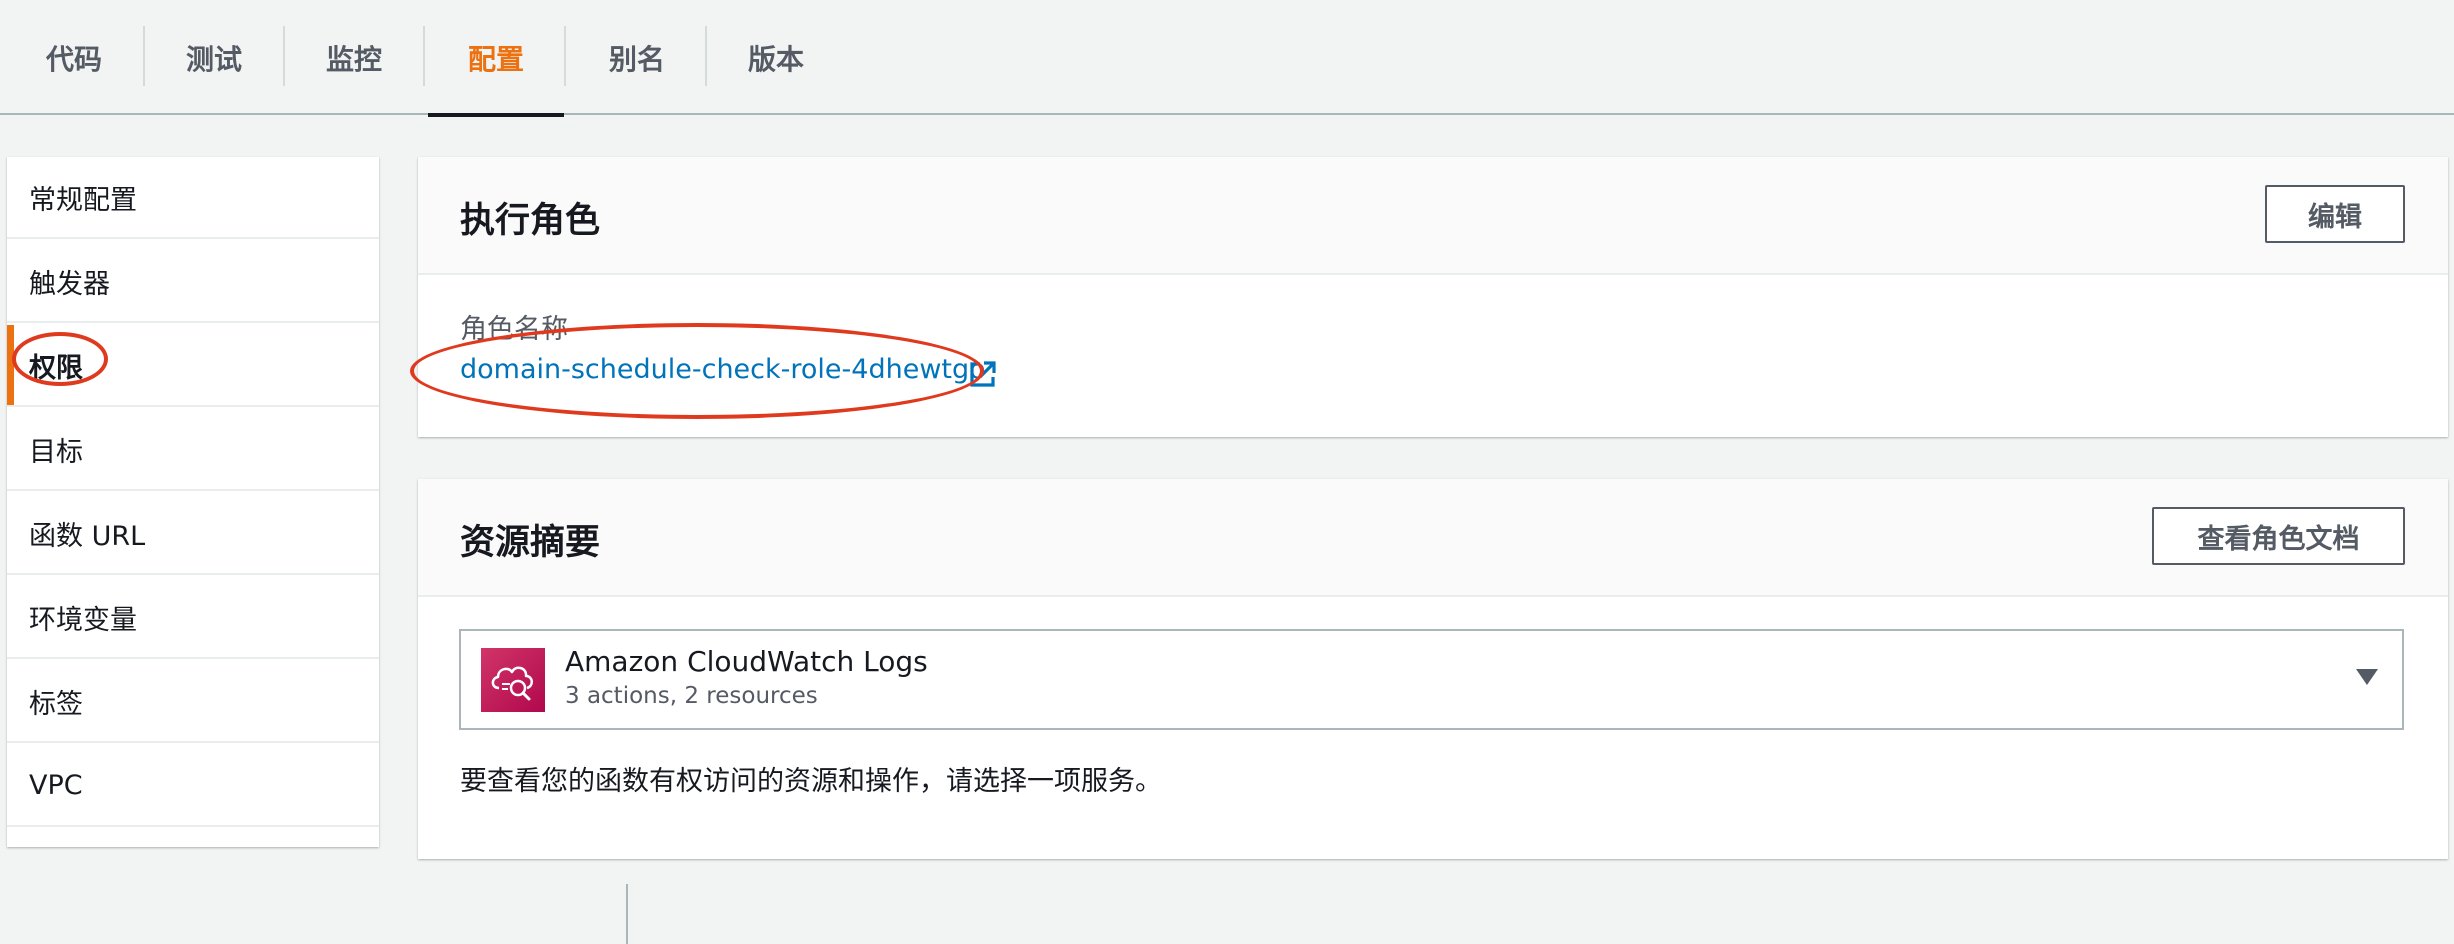 This screenshot has width=2454, height=944. Describe the element at coordinates (354, 57) in the screenshot. I see `tab-monitor: 监控` at that location.